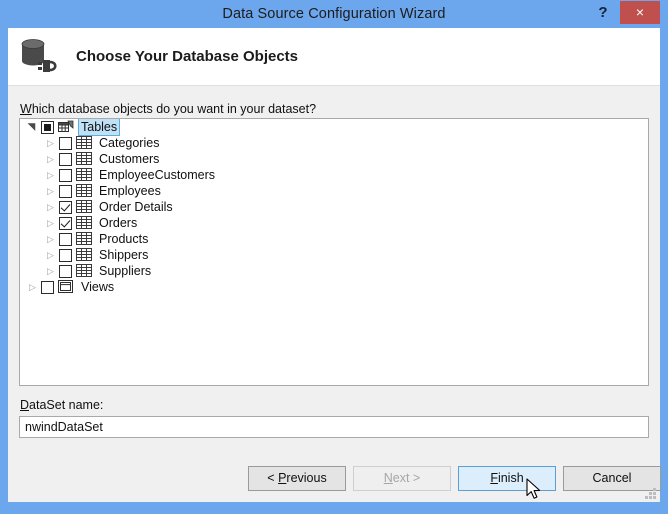 The width and height of the screenshot is (668, 514). What do you see at coordinates (33, 127) in the screenshot?
I see `collapse-arrow-icon` at bounding box center [33, 127].